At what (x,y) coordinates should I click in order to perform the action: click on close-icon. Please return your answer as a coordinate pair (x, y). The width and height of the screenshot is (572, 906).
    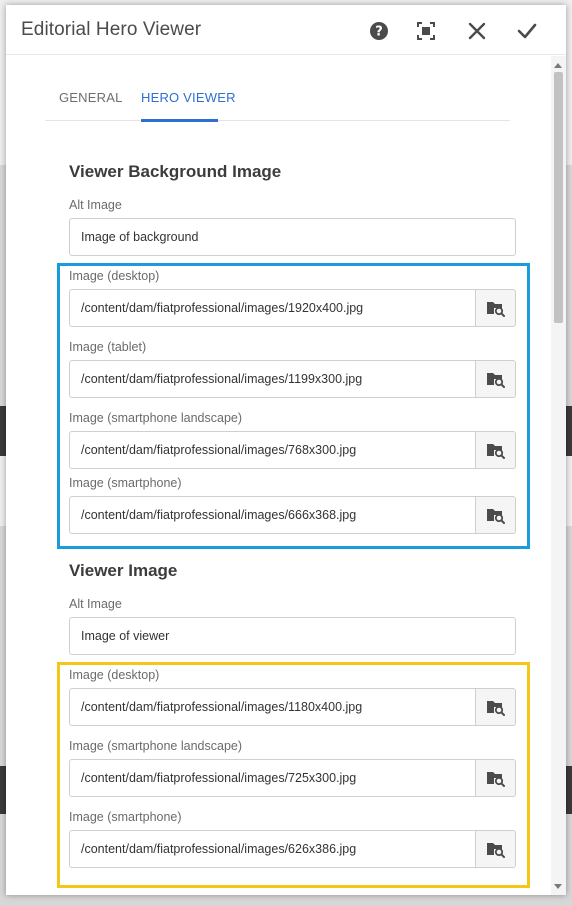
    Looking at the image, I should click on (477, 31).